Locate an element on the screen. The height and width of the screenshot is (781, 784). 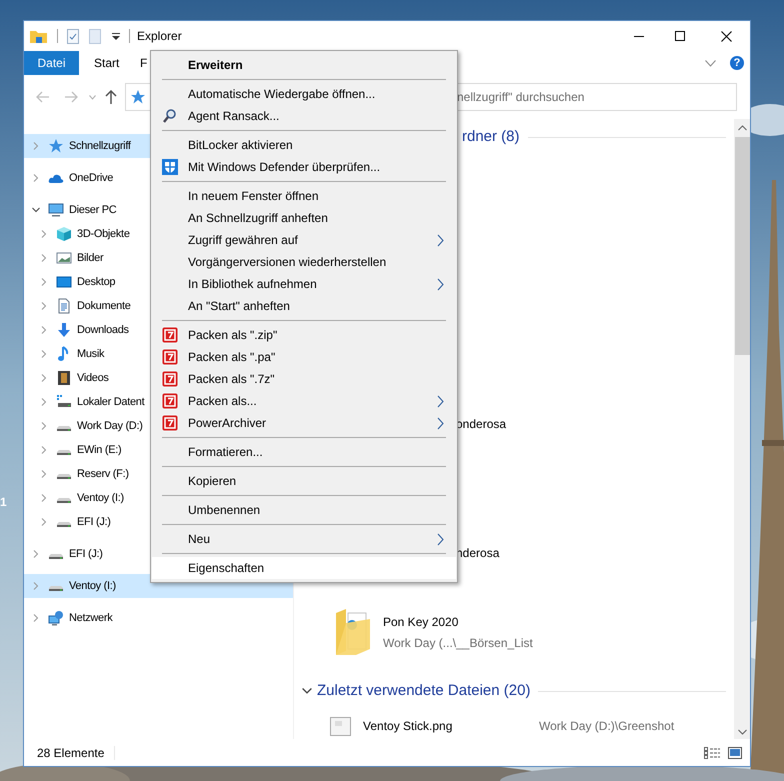
folder-name: onderosa is located at coordinates (481, 424).